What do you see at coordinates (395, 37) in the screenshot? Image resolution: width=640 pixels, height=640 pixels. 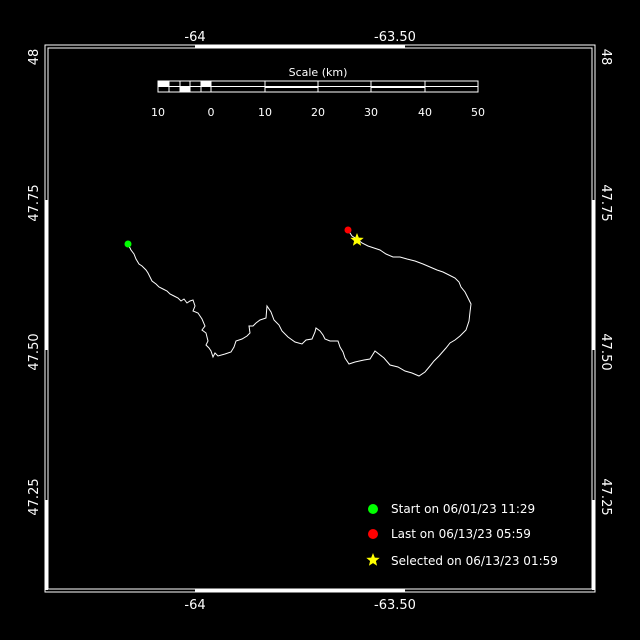 I see `lon-tick-top-2: -63.50` at bounding box center [395, 37].